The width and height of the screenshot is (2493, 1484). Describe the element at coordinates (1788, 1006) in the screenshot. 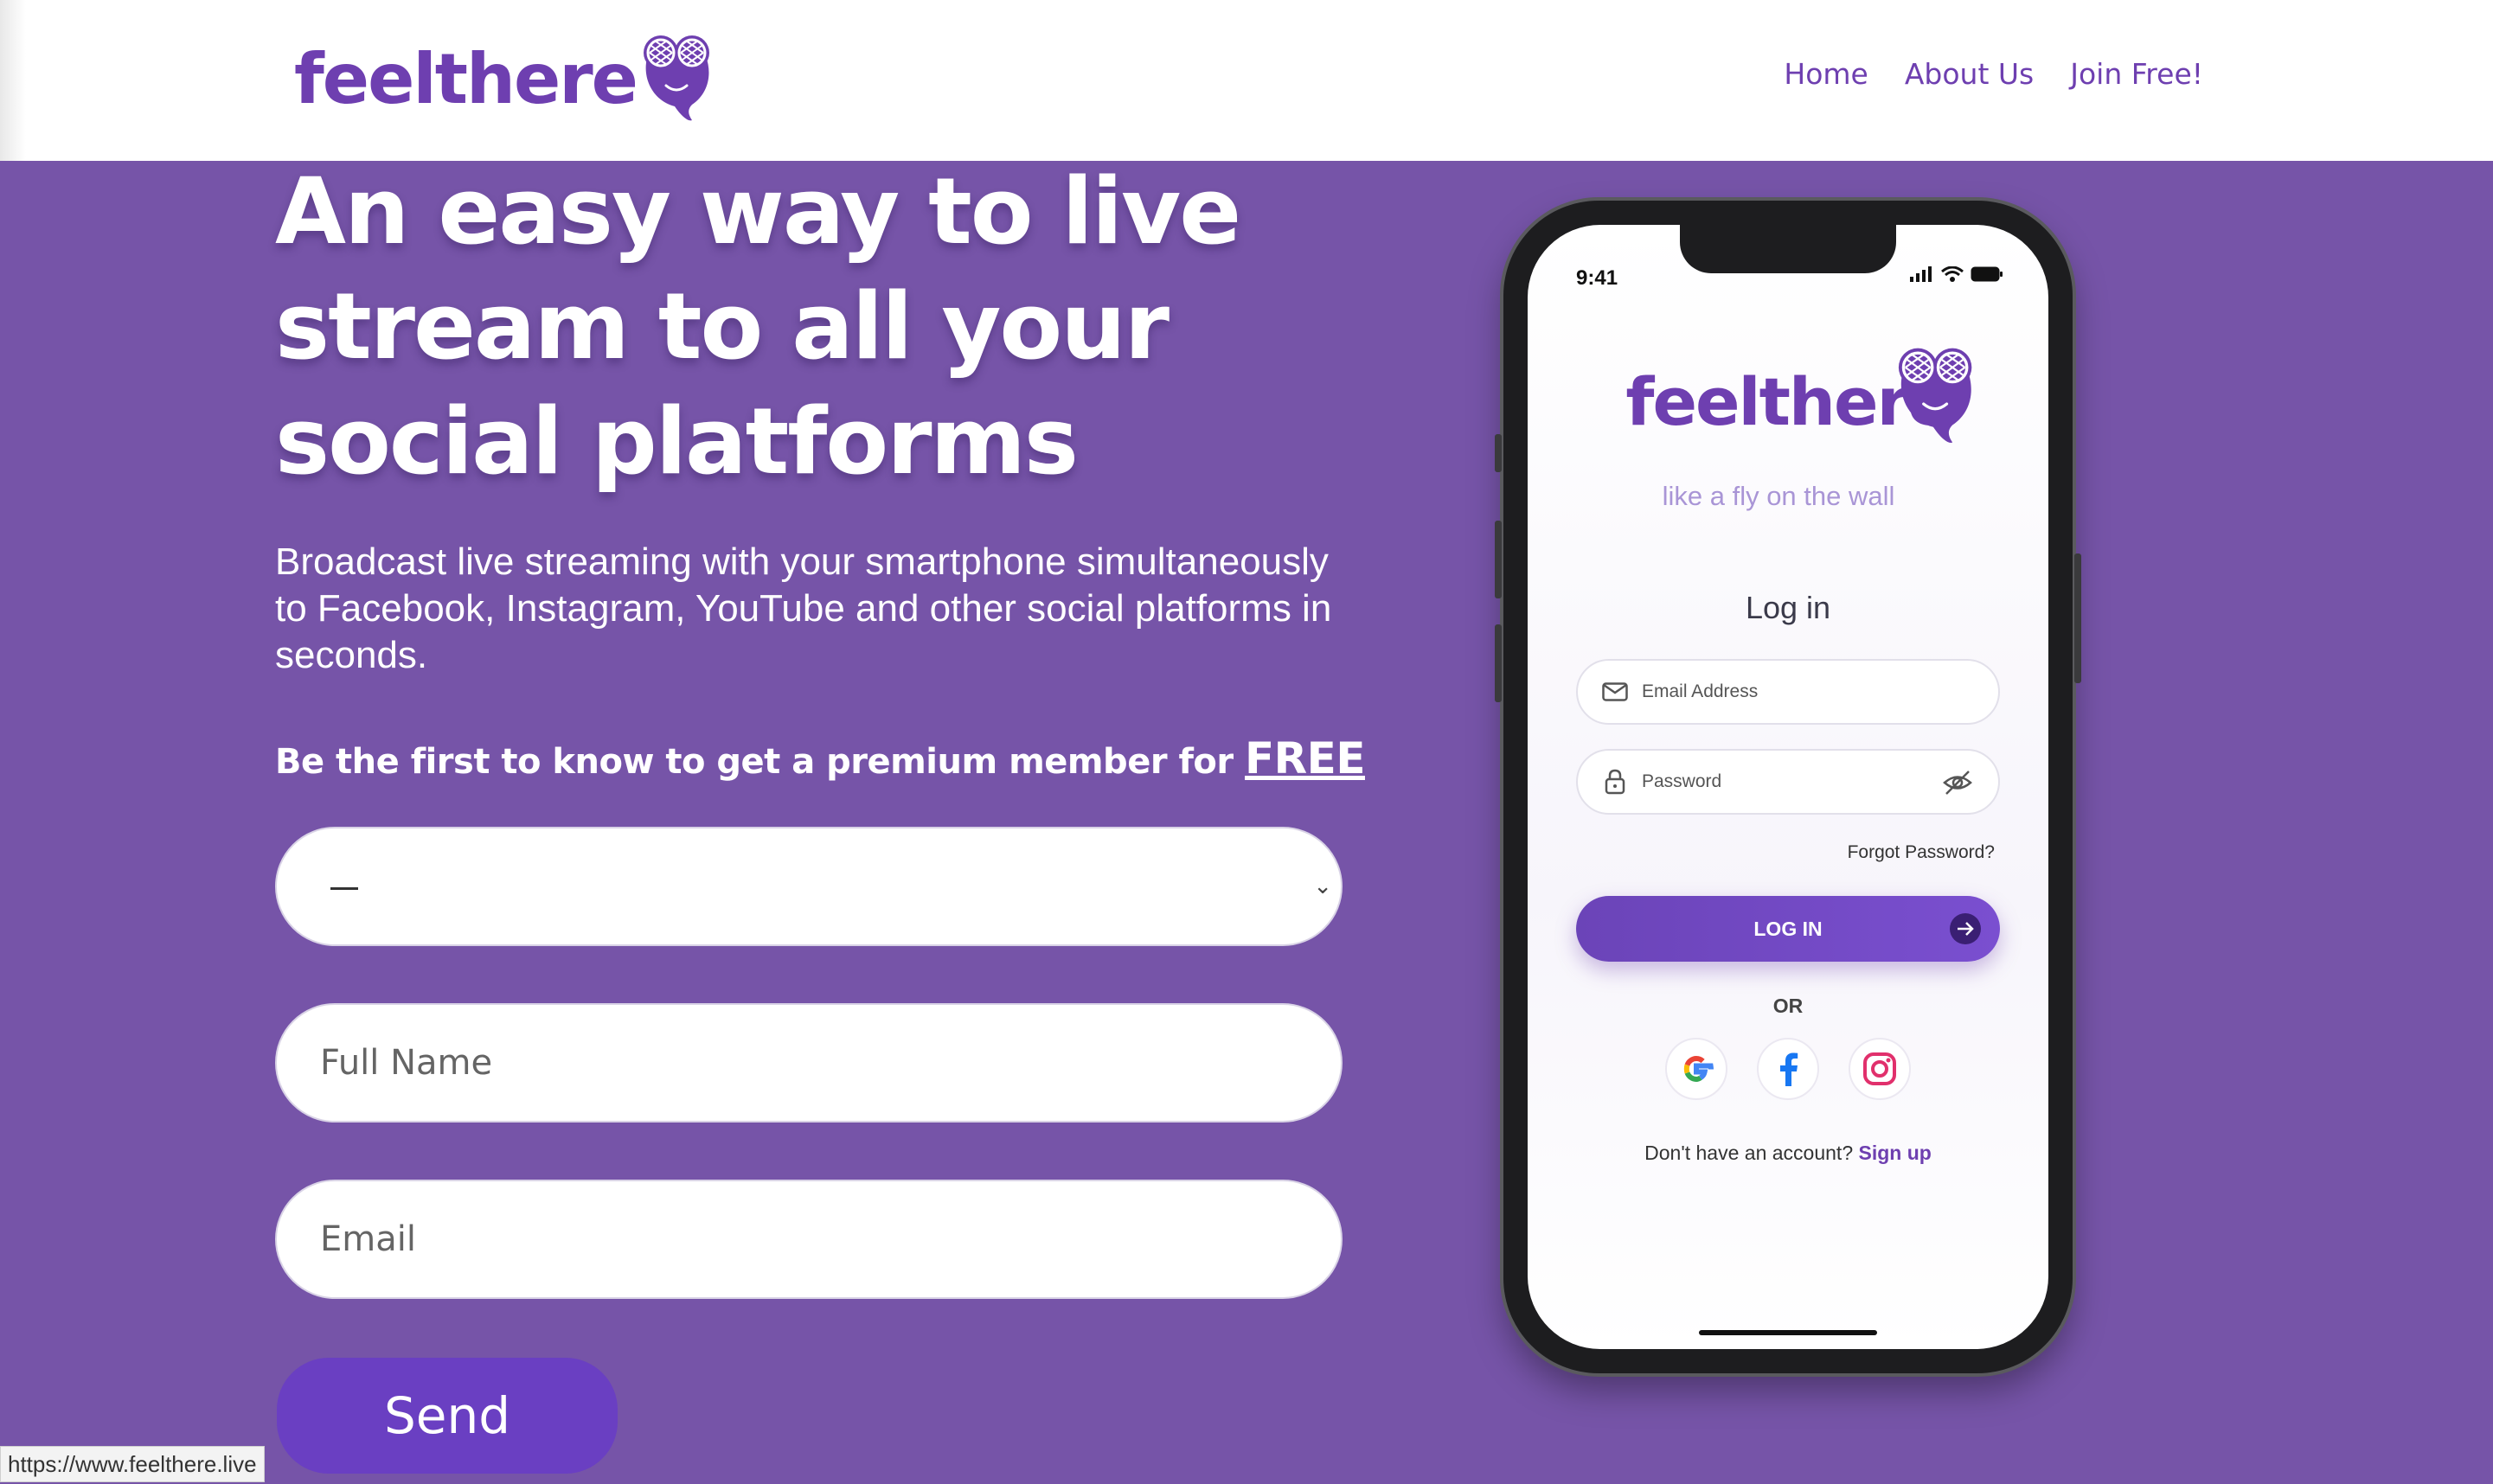

I see `or-divider: OR` at that location.